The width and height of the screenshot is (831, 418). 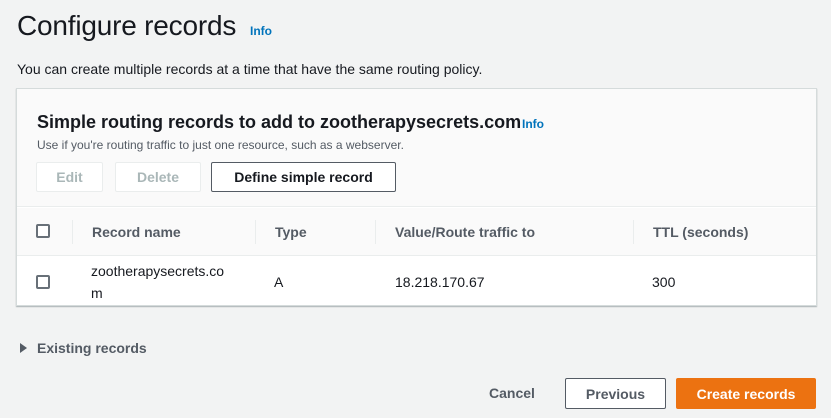 I want to click on define-simple-record-button: Define simple record, so click(x=303, y=177).